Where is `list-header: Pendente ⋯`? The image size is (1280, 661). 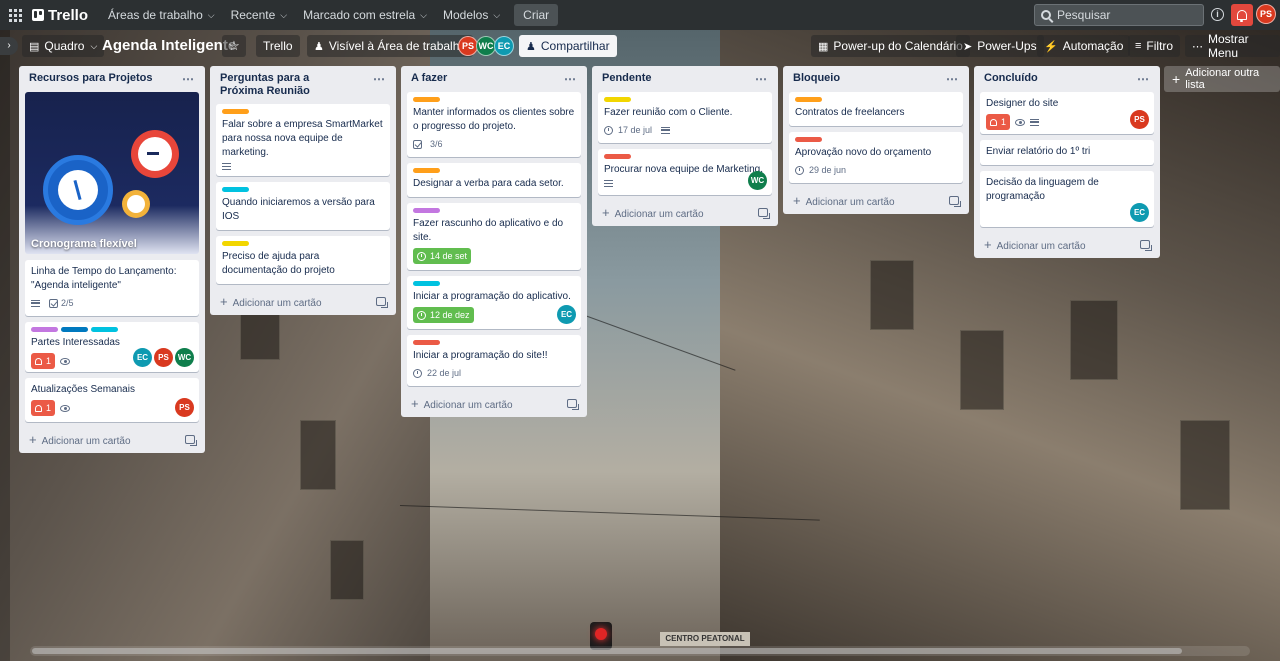
list-header: Pendente ⋯ is located at coordinates (685, 79).